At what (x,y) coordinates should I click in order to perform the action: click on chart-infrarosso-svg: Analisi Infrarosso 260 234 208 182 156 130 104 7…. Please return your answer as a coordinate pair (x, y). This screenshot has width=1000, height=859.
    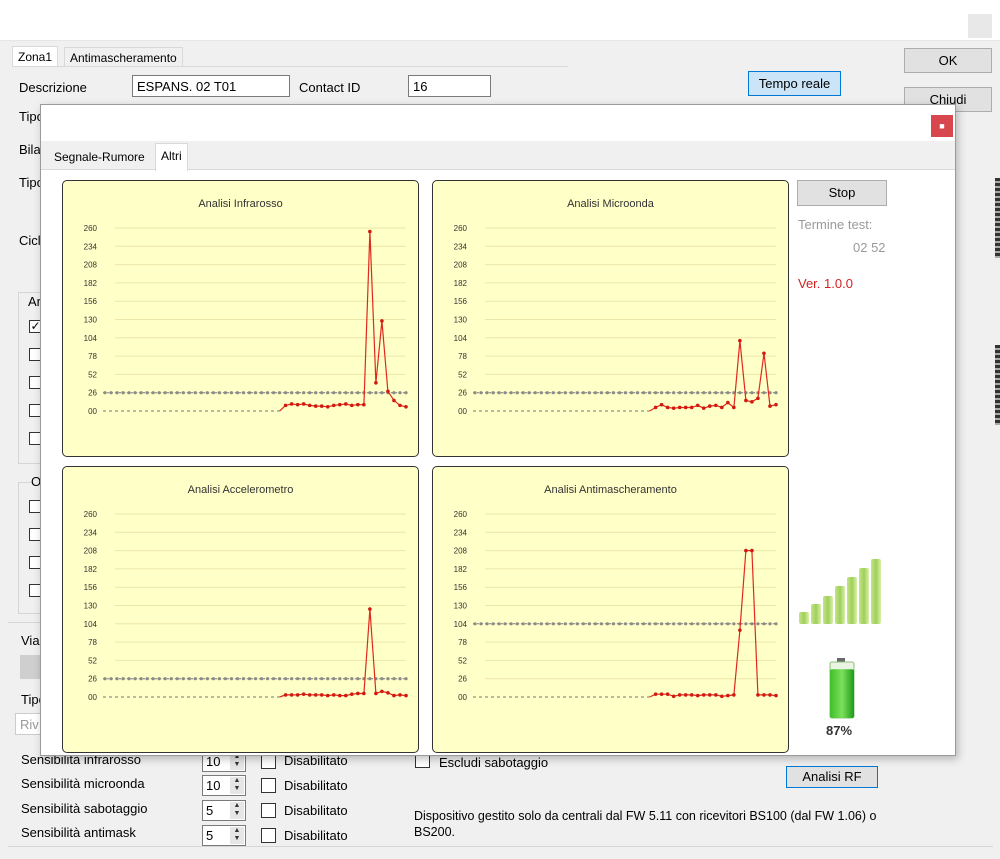
    Looking at the image, I should click on (246, 307).